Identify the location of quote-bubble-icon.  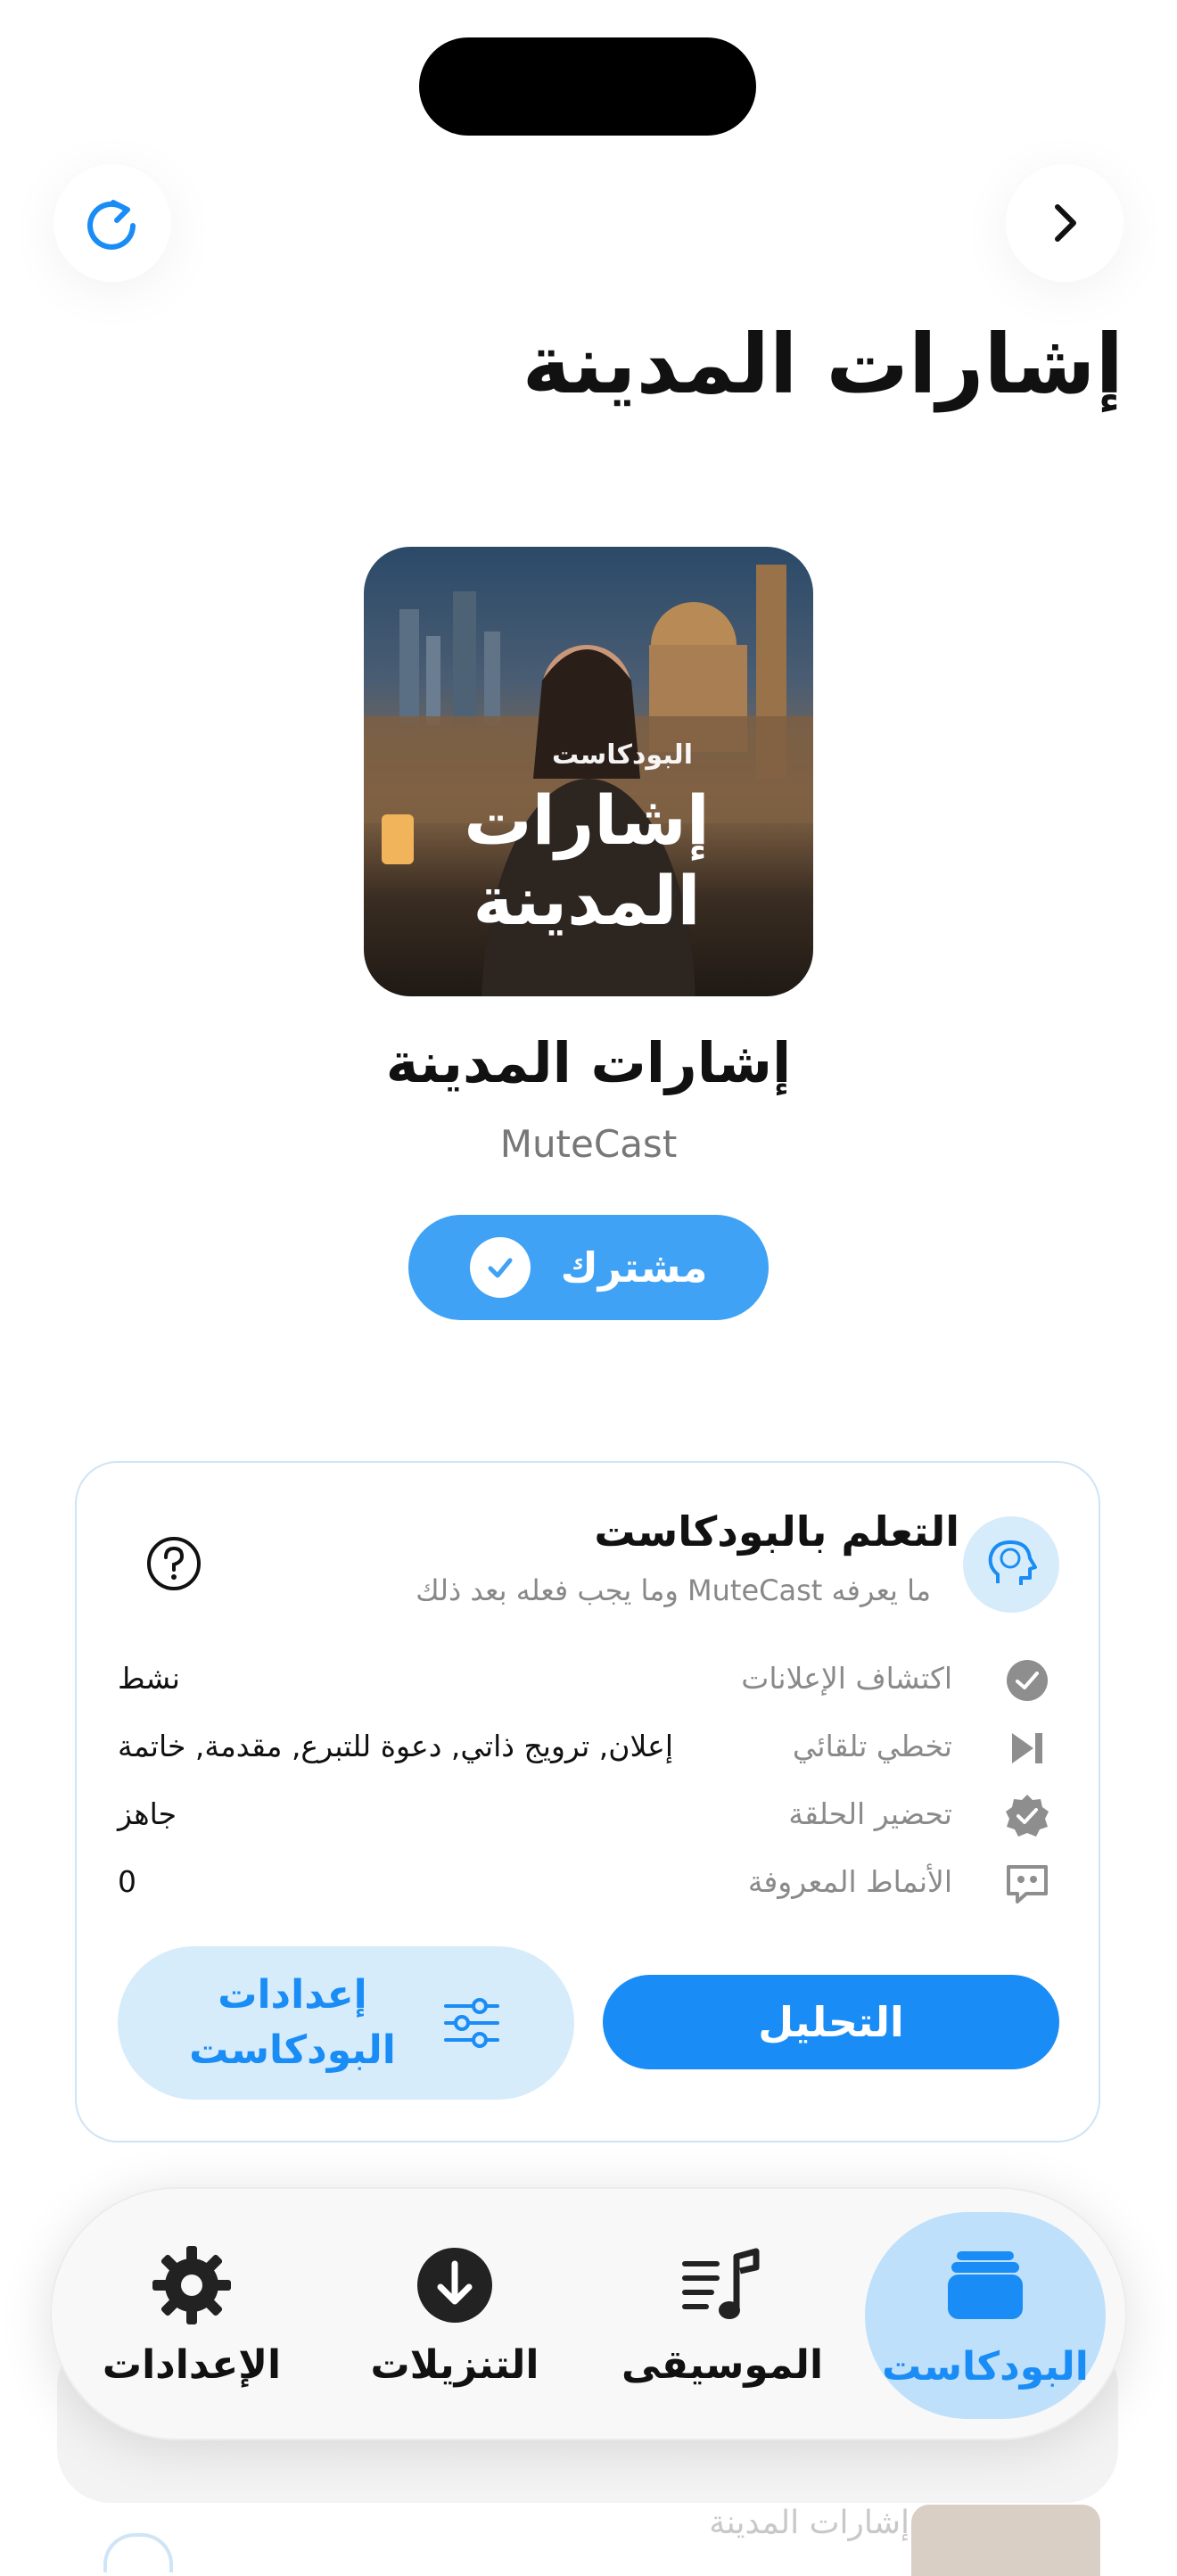
(1027, 1884).